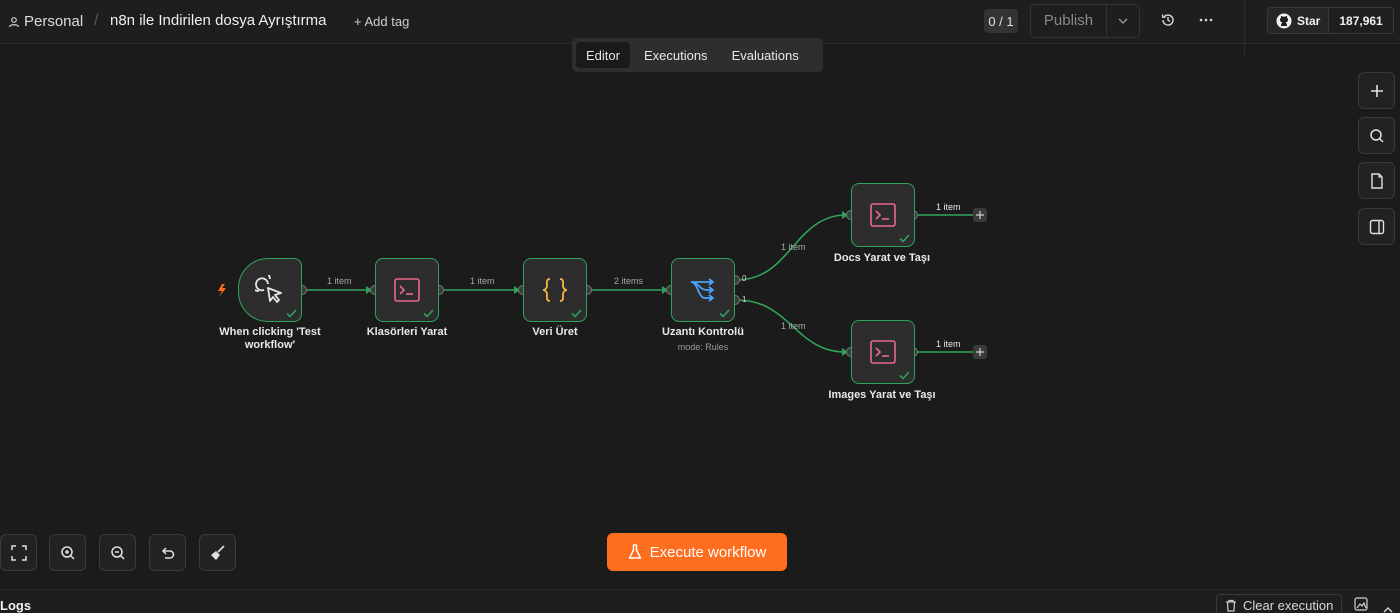 The width and height of the screenshot is (1400, 613). I want to click on switch-icon, so click(702, 290).